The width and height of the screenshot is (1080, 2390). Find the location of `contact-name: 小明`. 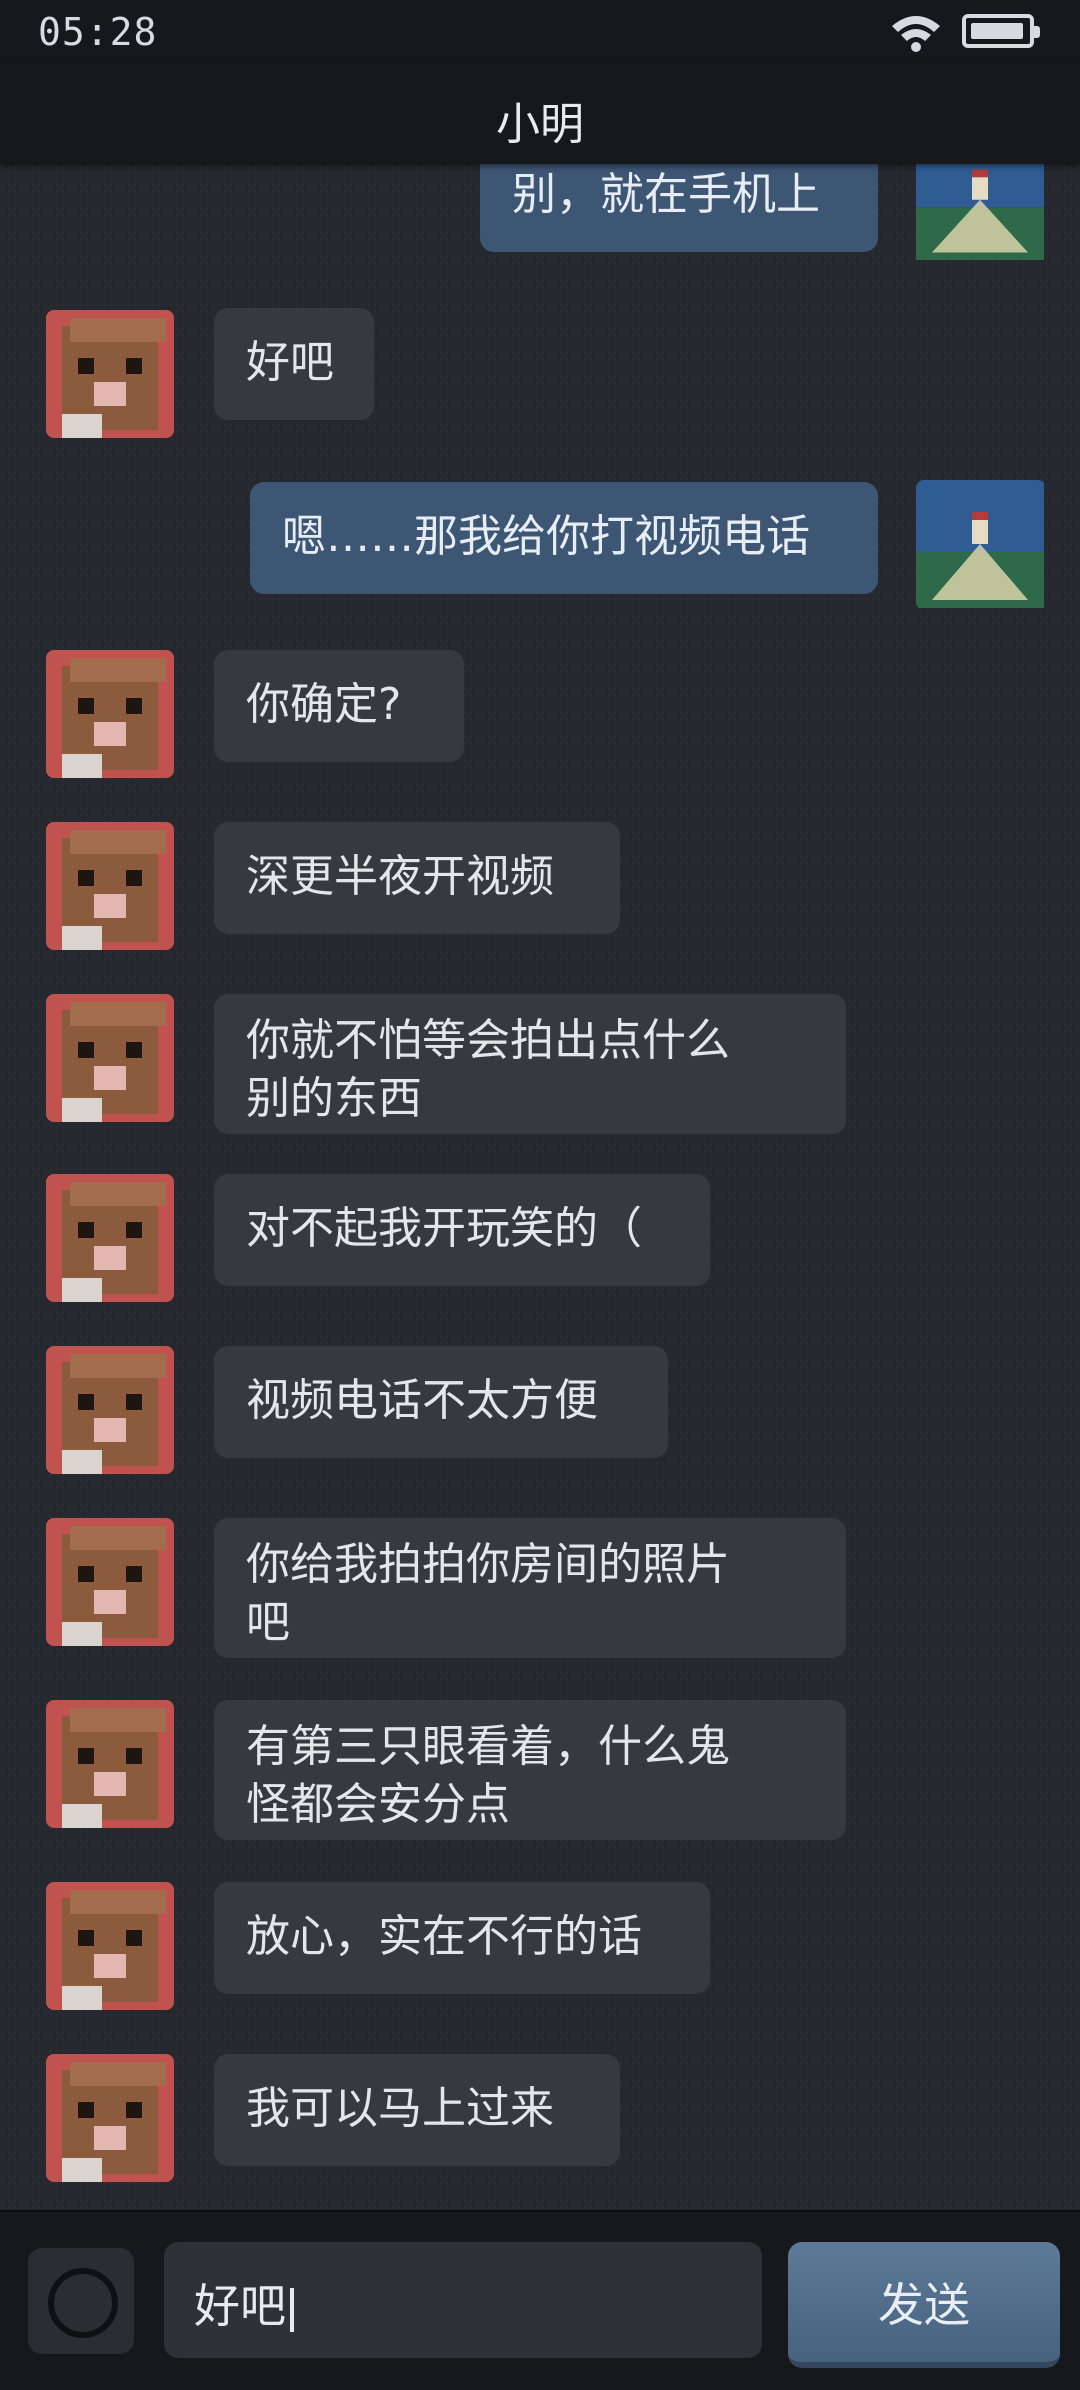

contact-name: 小明 is located at coordinates (540, 124).